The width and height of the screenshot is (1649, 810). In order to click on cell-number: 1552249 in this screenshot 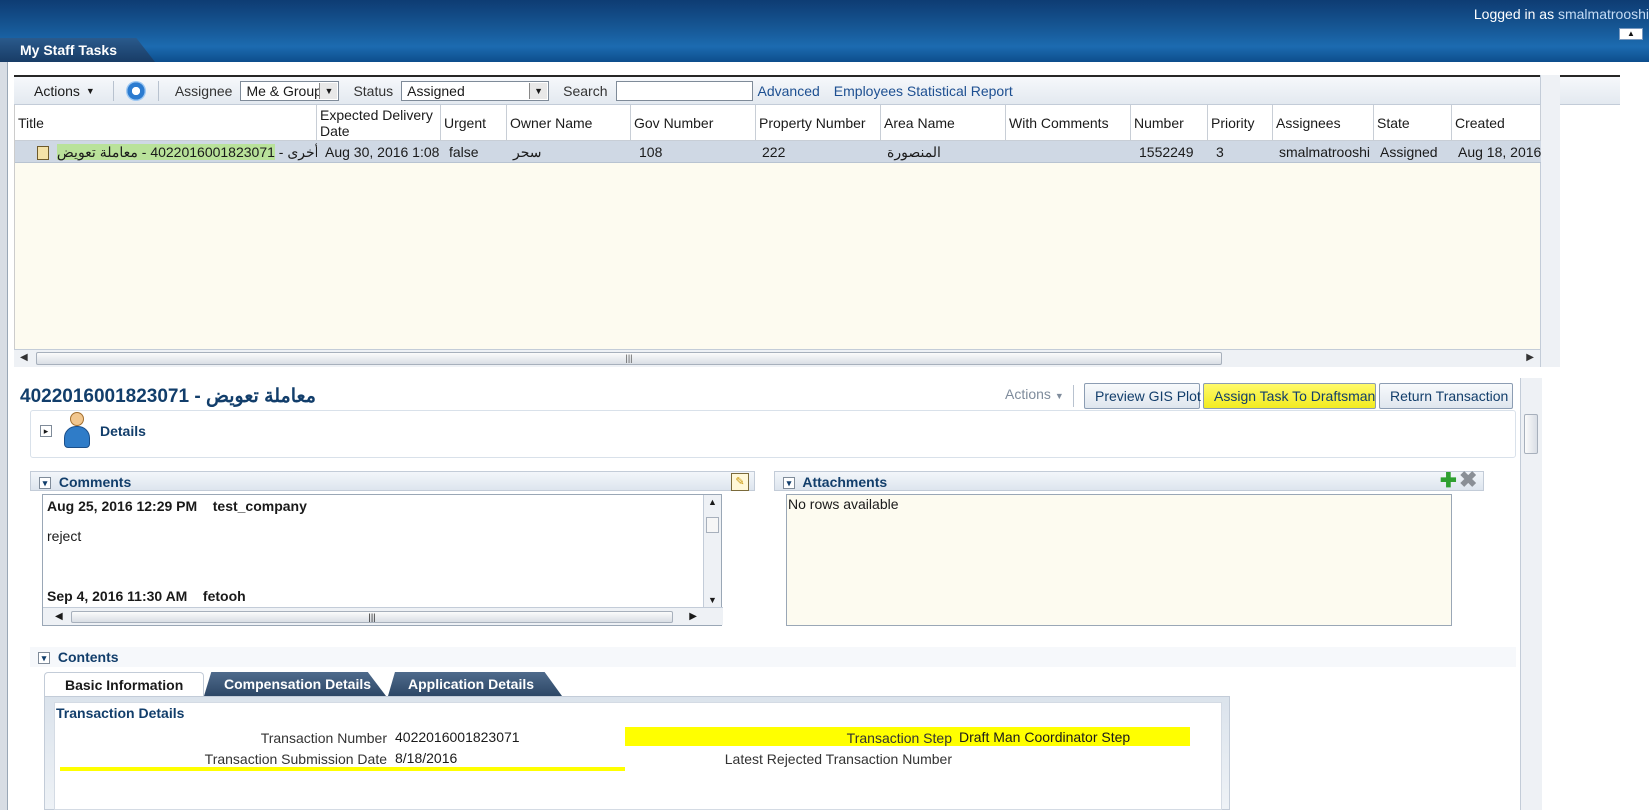, I will do `click(1166, 152)`.